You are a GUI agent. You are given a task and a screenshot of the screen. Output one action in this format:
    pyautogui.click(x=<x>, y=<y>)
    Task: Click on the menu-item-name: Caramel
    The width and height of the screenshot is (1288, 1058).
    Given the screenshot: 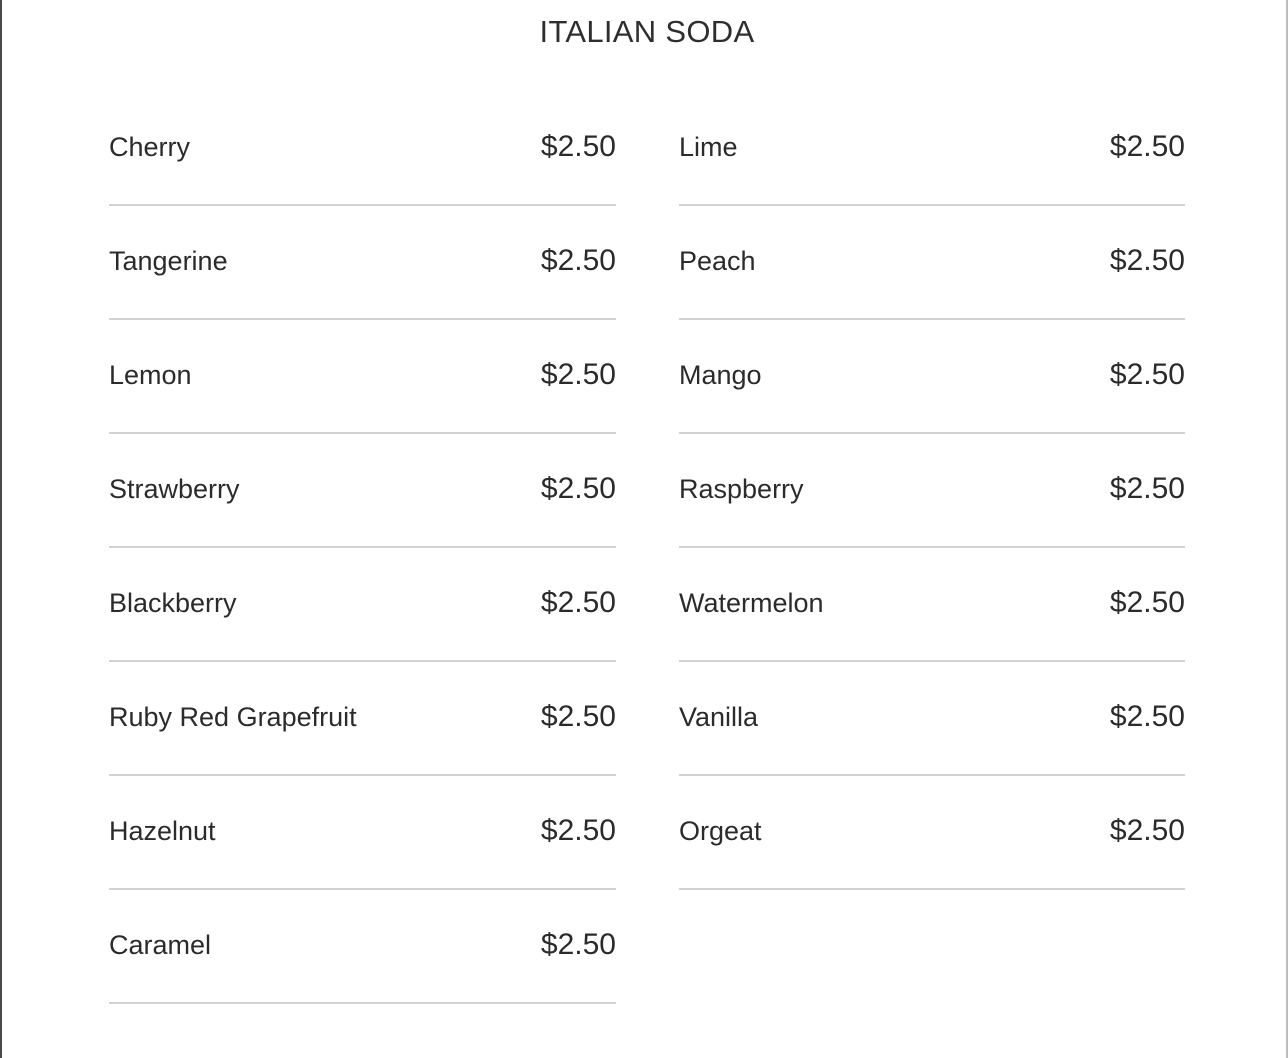 What is the action you would take?
    pyautogui.click(x=160, y=945)
    